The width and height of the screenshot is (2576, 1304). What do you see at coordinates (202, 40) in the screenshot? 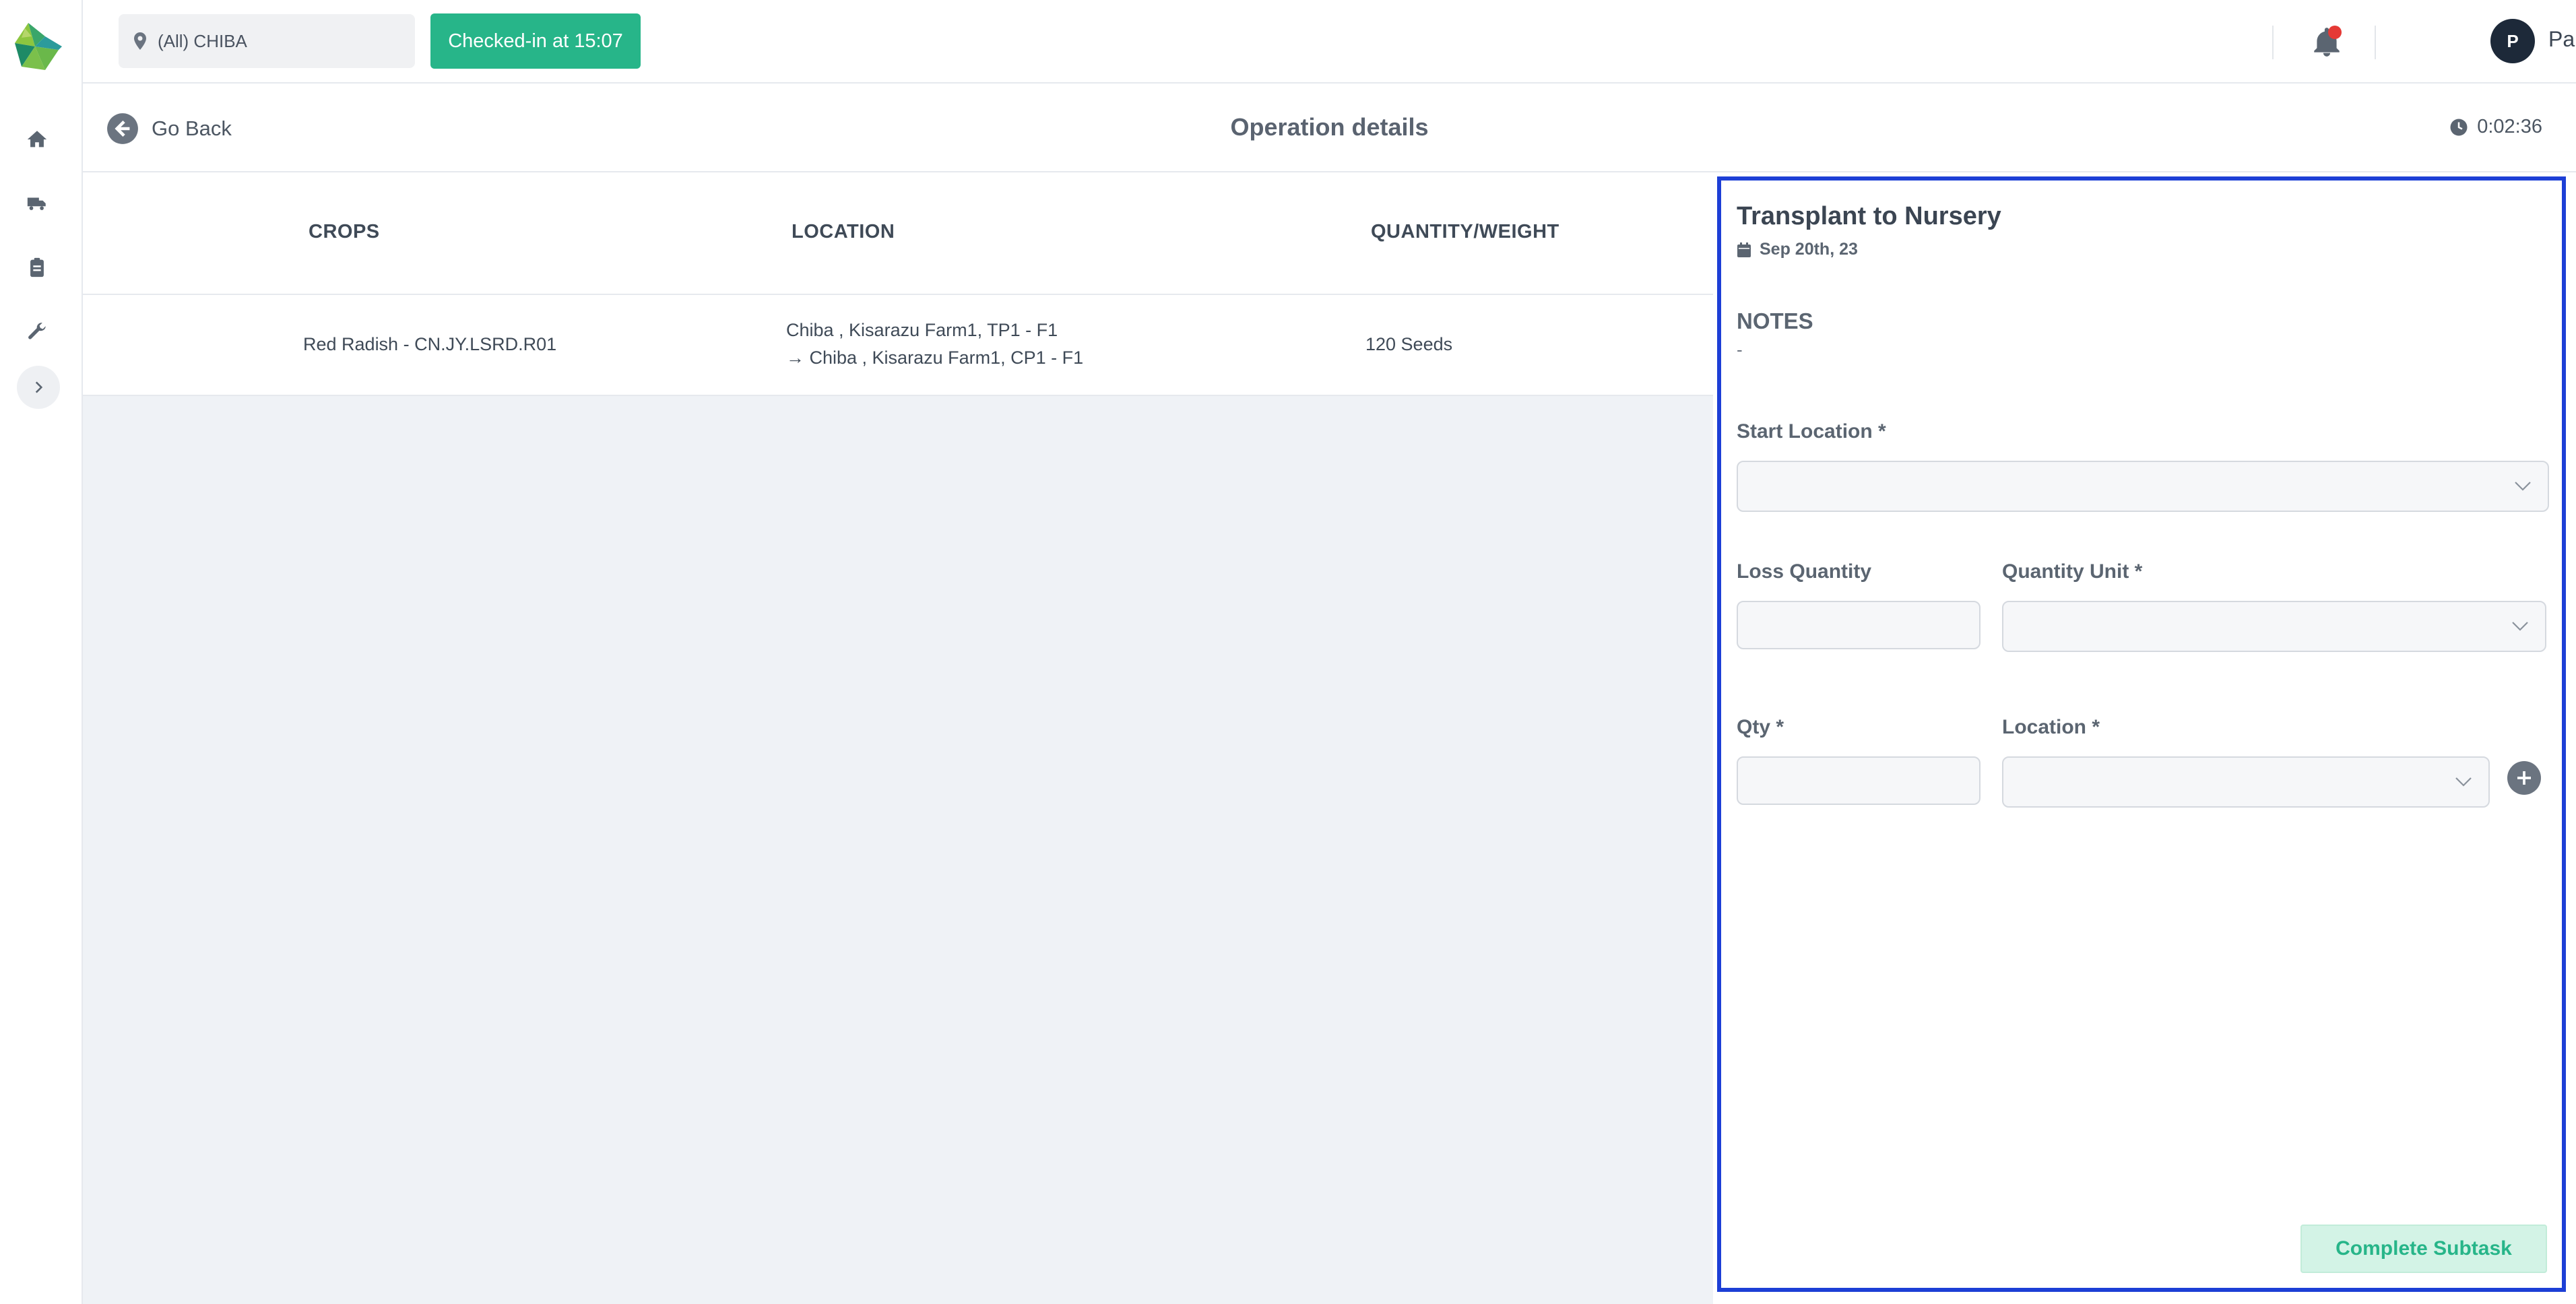
I see `site-select-value: (All) CHIBA` at bounding box center [202, 40].